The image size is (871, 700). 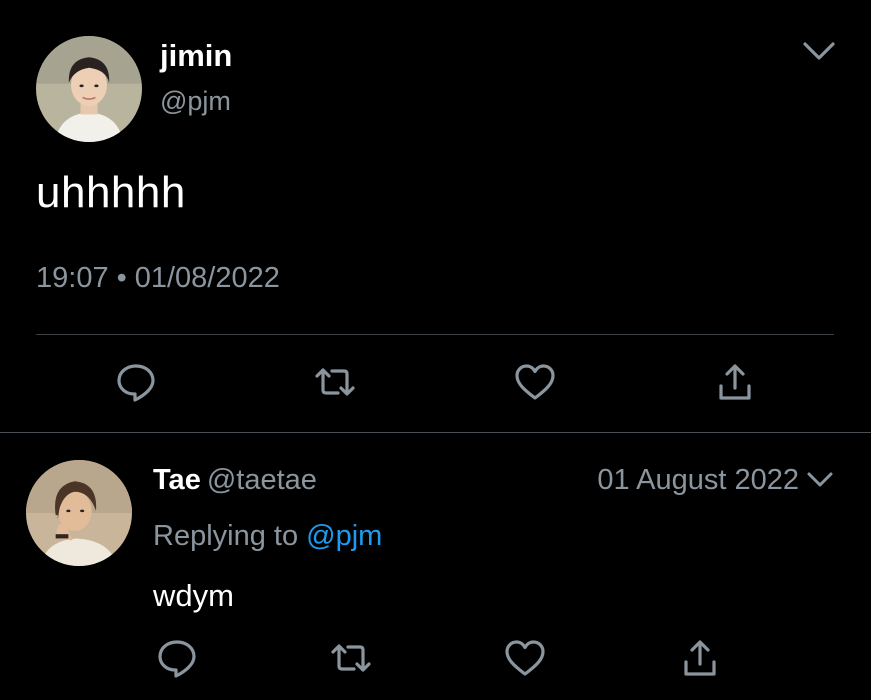 I want to click on reply-retweet-icon, so click(x=351, y=658).